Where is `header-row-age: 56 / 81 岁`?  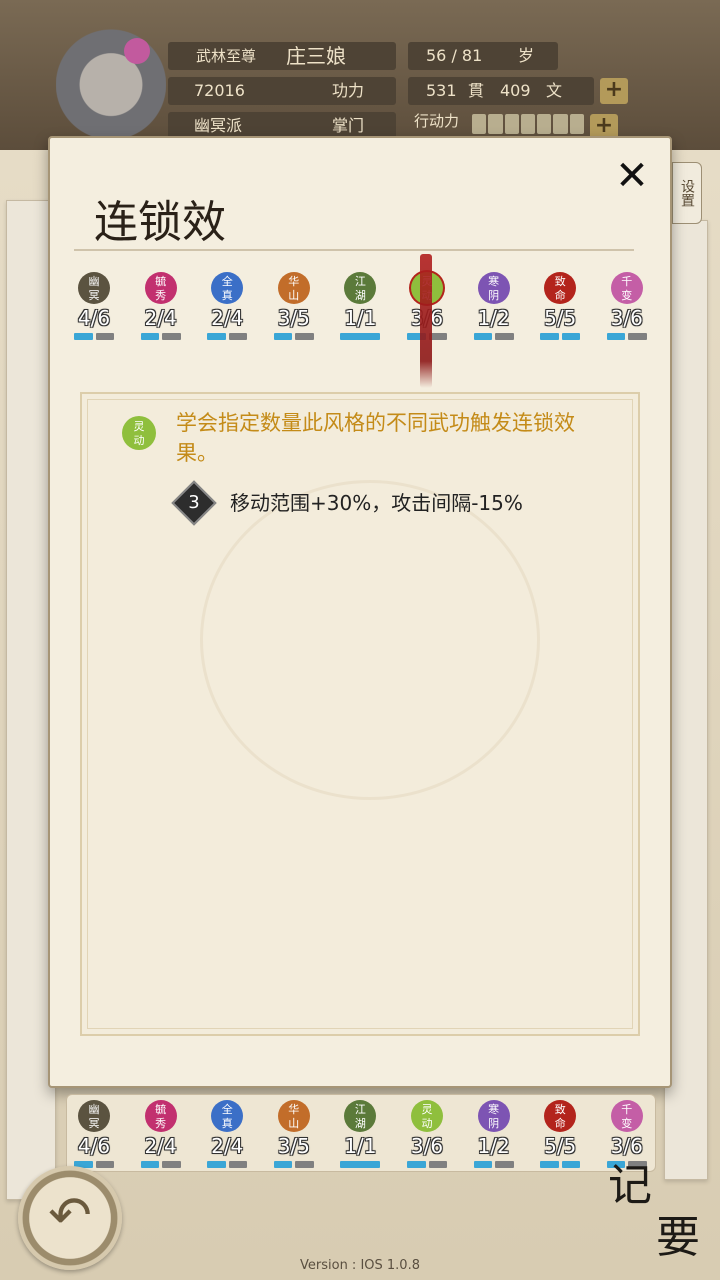
header-row-age: 56 / 81 岁 is located at coordinates (483, 56).